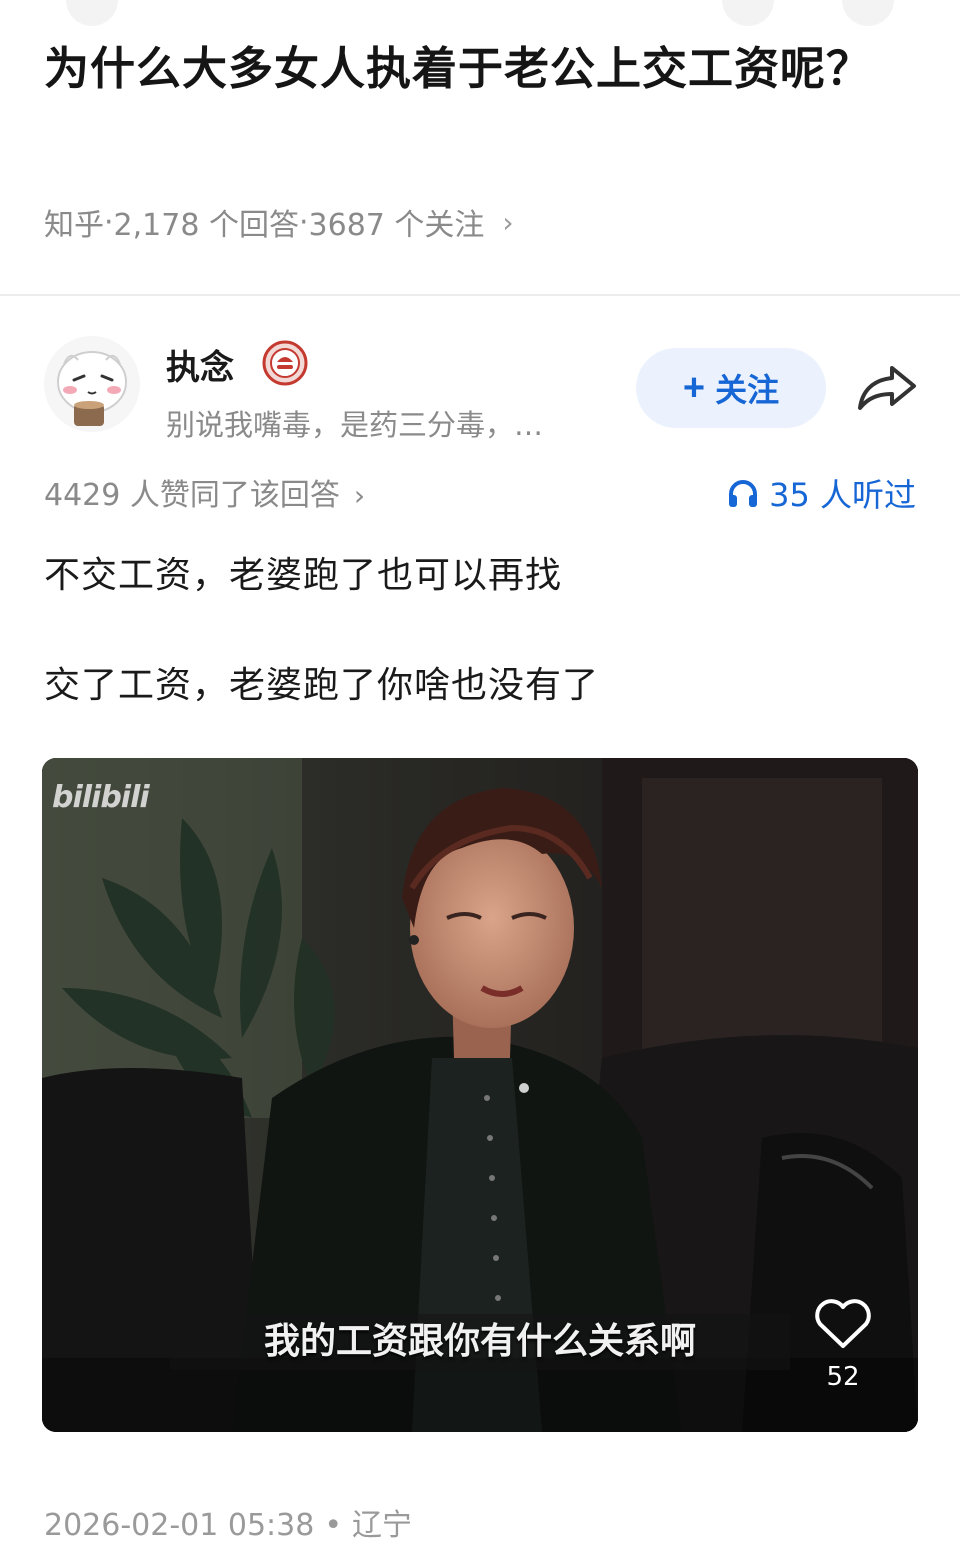  What do you see at coordinates (743, 493) in the screenshot?
I see `headphones-icon` at bounding box center [743, 493].